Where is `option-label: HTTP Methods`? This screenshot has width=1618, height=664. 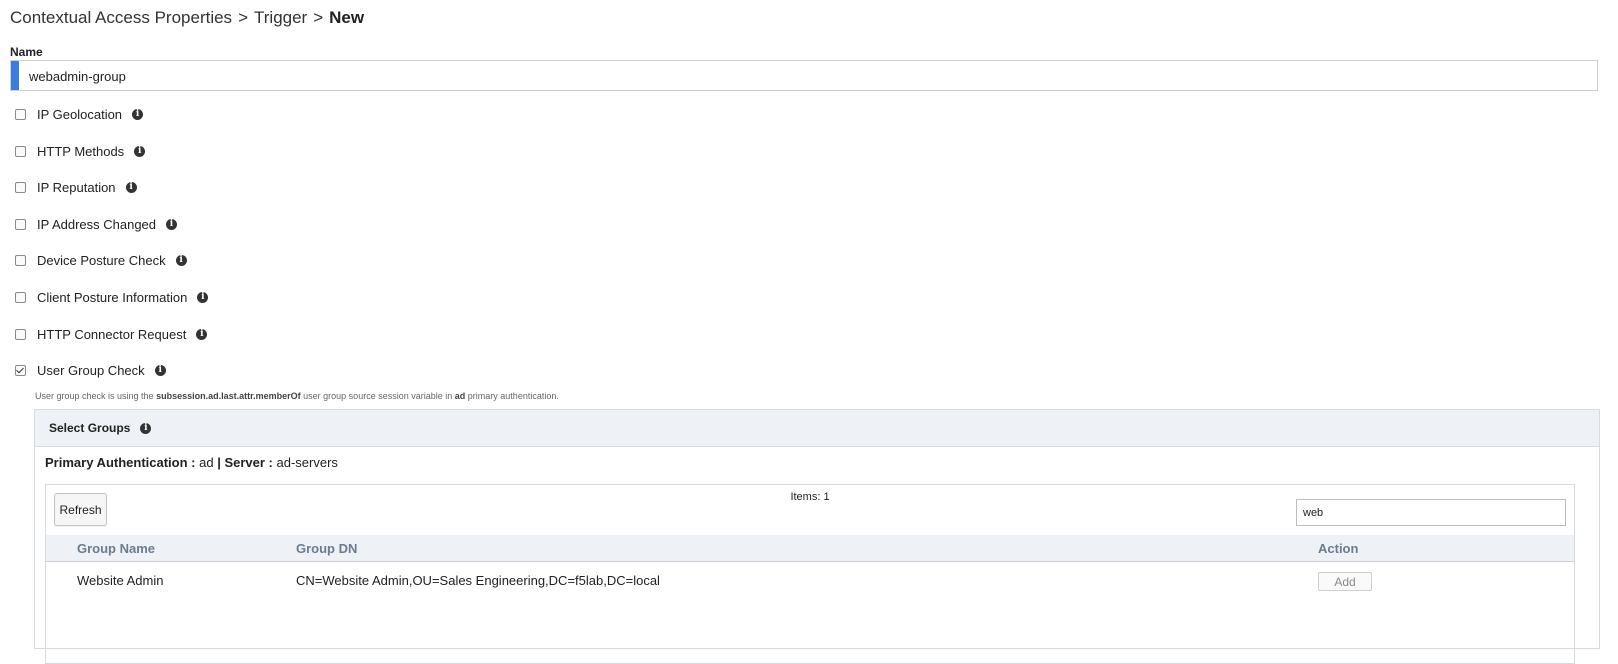
option-label: HTTP Methods is located at coordinates (81, 151).